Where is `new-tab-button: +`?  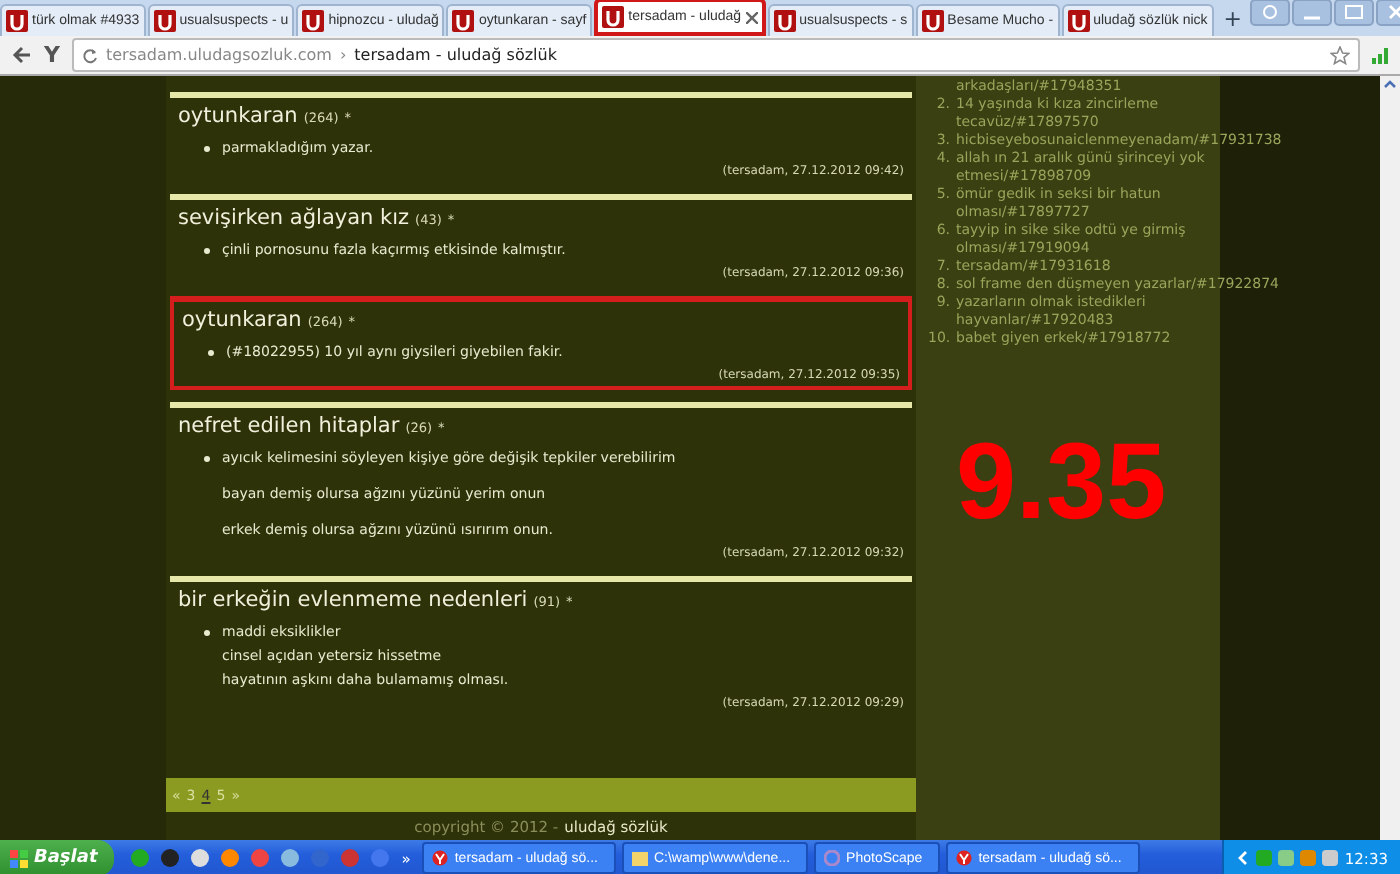
new-tab-button: + is located at coordinates (1233, 18).